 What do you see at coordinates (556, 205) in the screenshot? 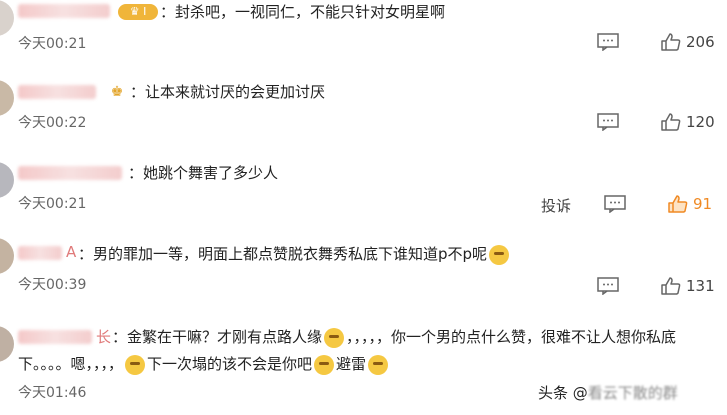
I see `report-button: 投诉` at bounding box center [556, 205].